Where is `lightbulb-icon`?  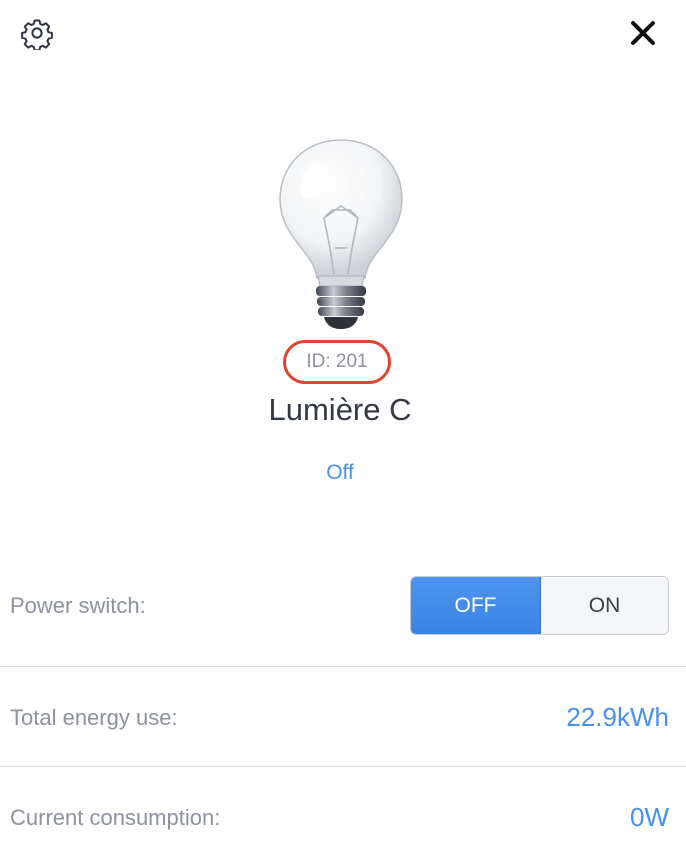 lightbulb-icon is located at coordinates (341, 234).